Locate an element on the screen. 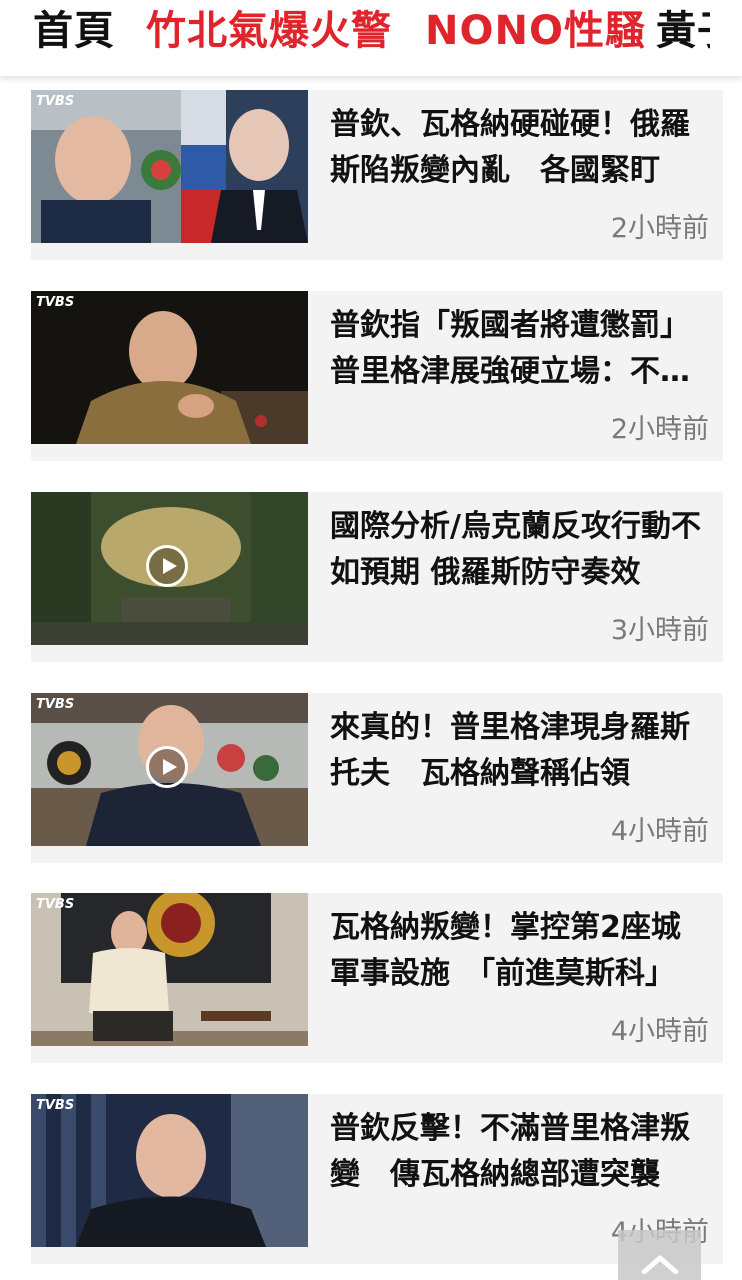 This screenshot has height=1280, width=742. nav-fade is located at coordinates (726, 38).